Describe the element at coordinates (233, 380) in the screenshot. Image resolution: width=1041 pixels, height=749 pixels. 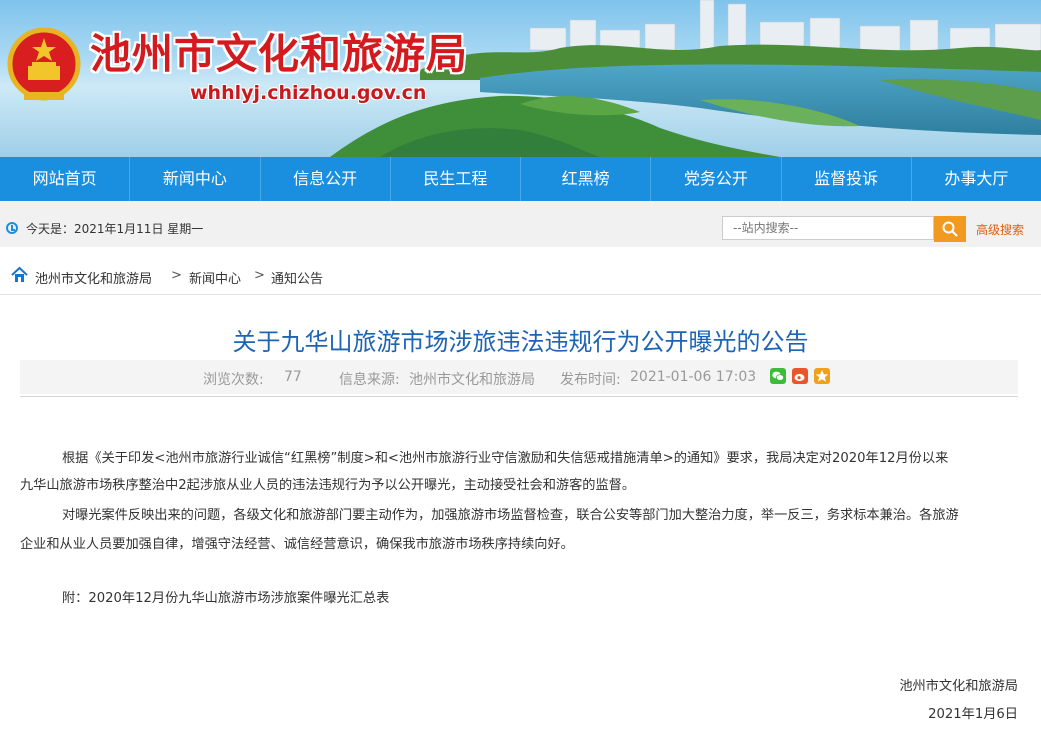
I see `views-label: 浏览次数:` at that location.